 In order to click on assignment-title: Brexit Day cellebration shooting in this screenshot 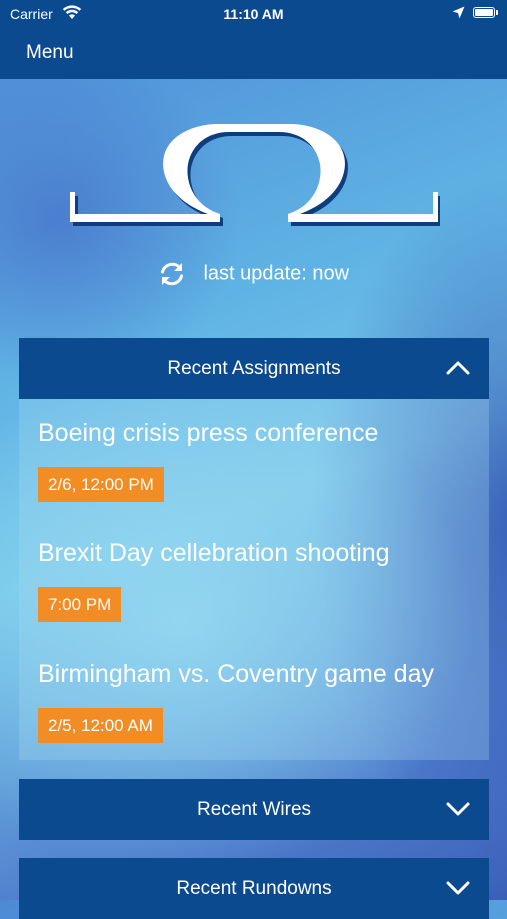, I will do `click(214, 553)`.